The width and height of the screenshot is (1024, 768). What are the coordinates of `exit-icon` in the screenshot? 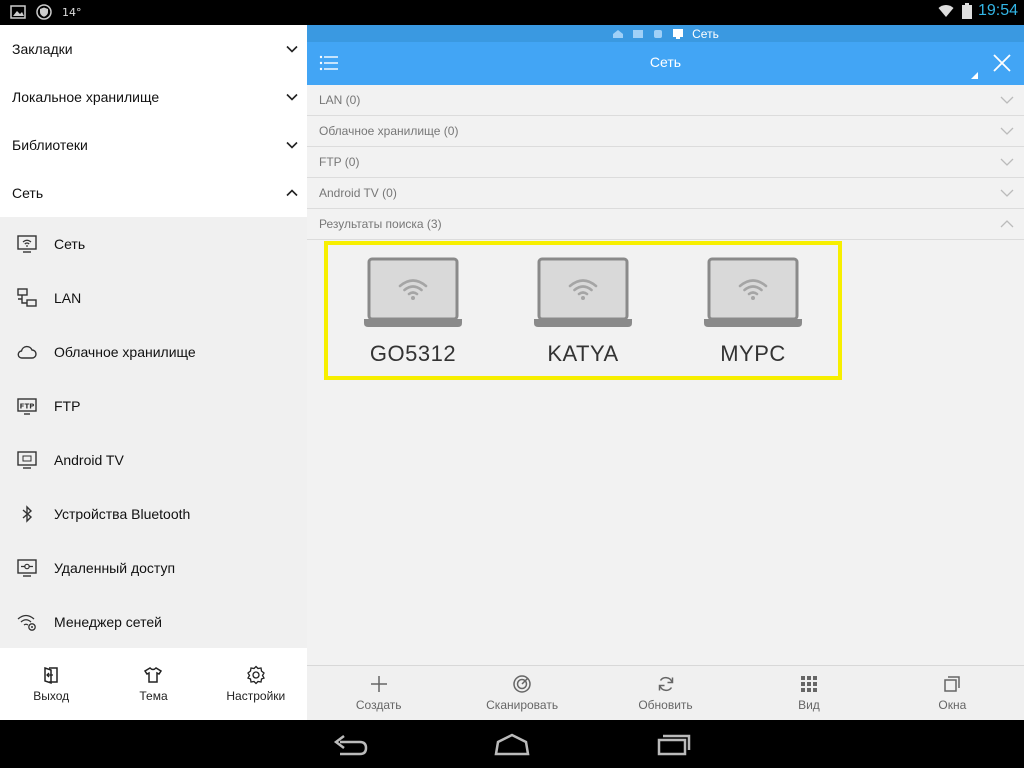 It's located at (51, 675).